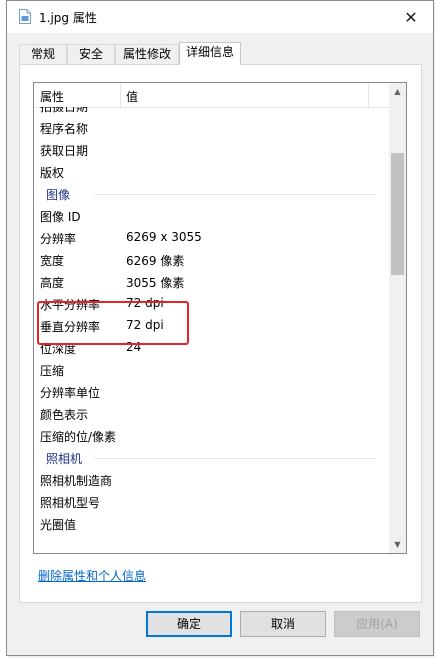  What do you see at coordinates (212, 436) in the screenshot?
I see `property-row: 压缩的位/像素` at bounding box center [212, 436].